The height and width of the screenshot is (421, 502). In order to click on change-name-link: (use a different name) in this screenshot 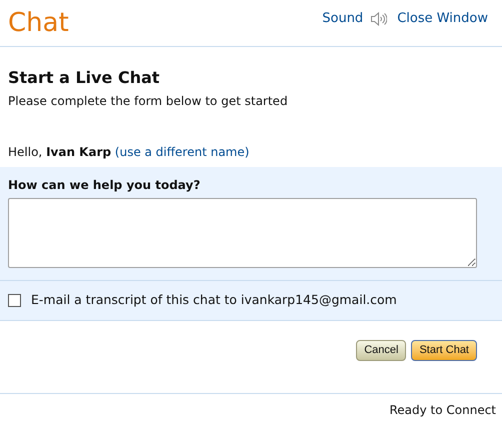, I will do `click(182, 152)`.